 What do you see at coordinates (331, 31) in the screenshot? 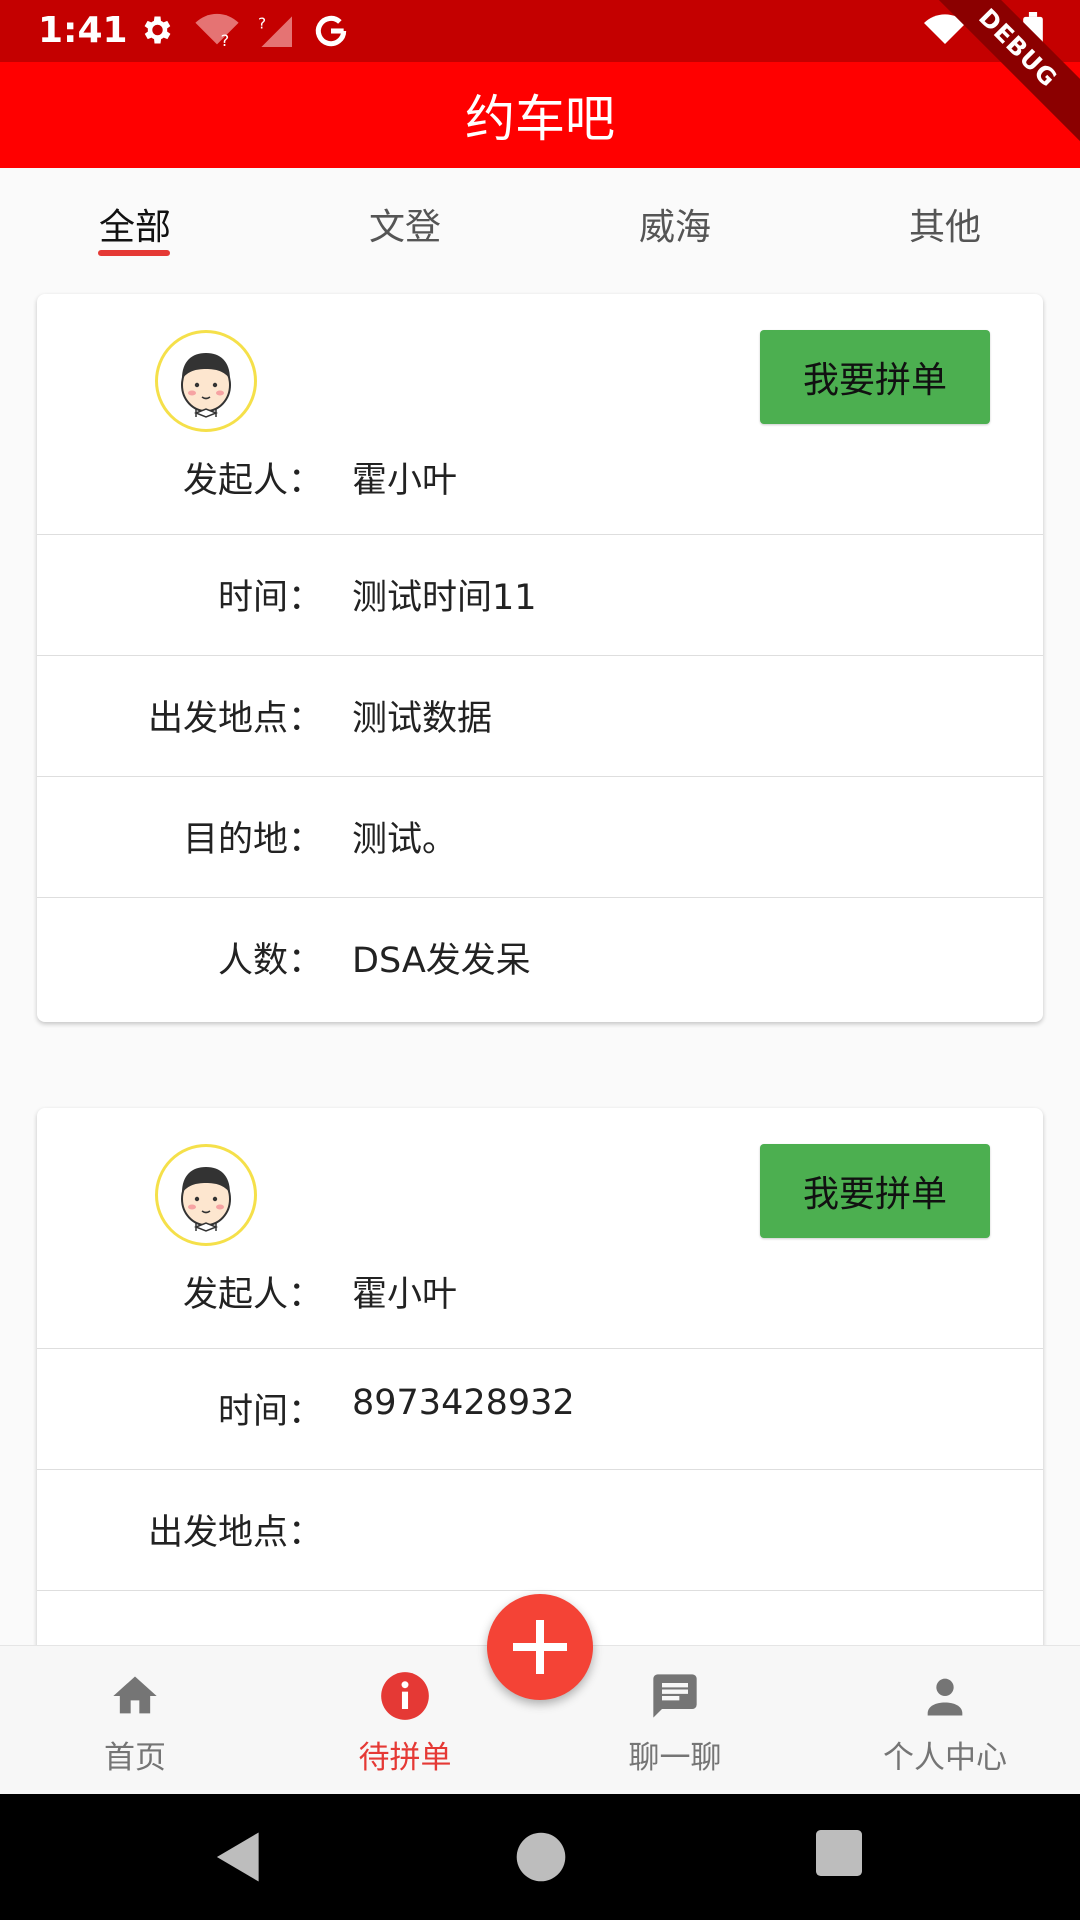
I see `google-icon` at bounding box center [331, 31].